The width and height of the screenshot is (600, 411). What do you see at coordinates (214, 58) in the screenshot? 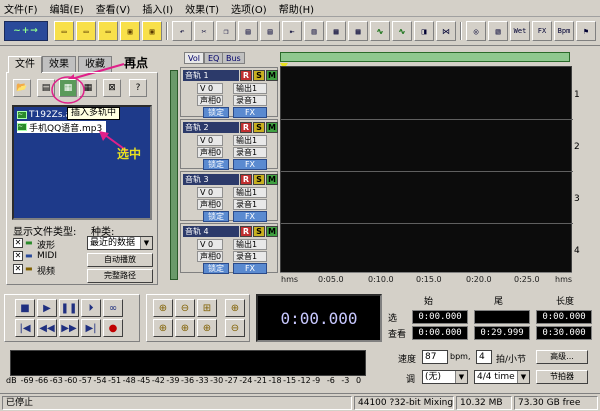
I see `tab-eq: EQ` at bounding box center [214, 58].